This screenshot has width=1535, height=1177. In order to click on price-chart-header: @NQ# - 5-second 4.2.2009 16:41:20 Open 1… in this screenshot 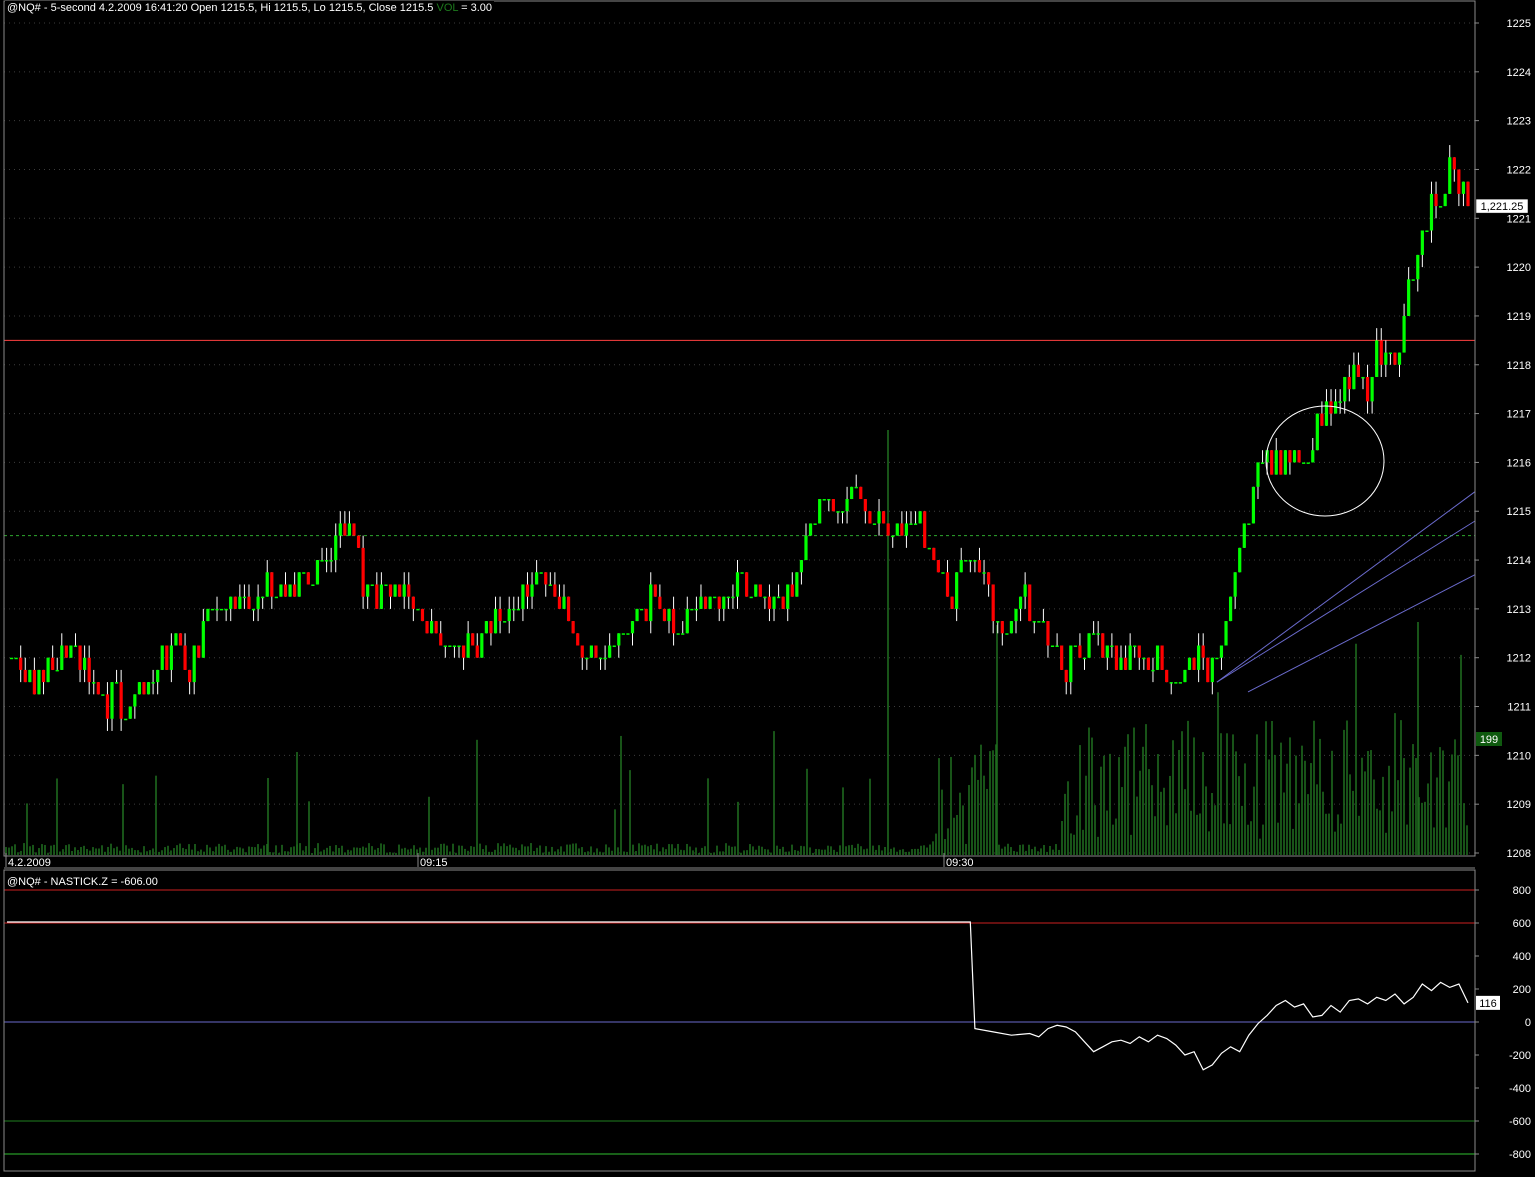, I will do `click(250, 8)`.